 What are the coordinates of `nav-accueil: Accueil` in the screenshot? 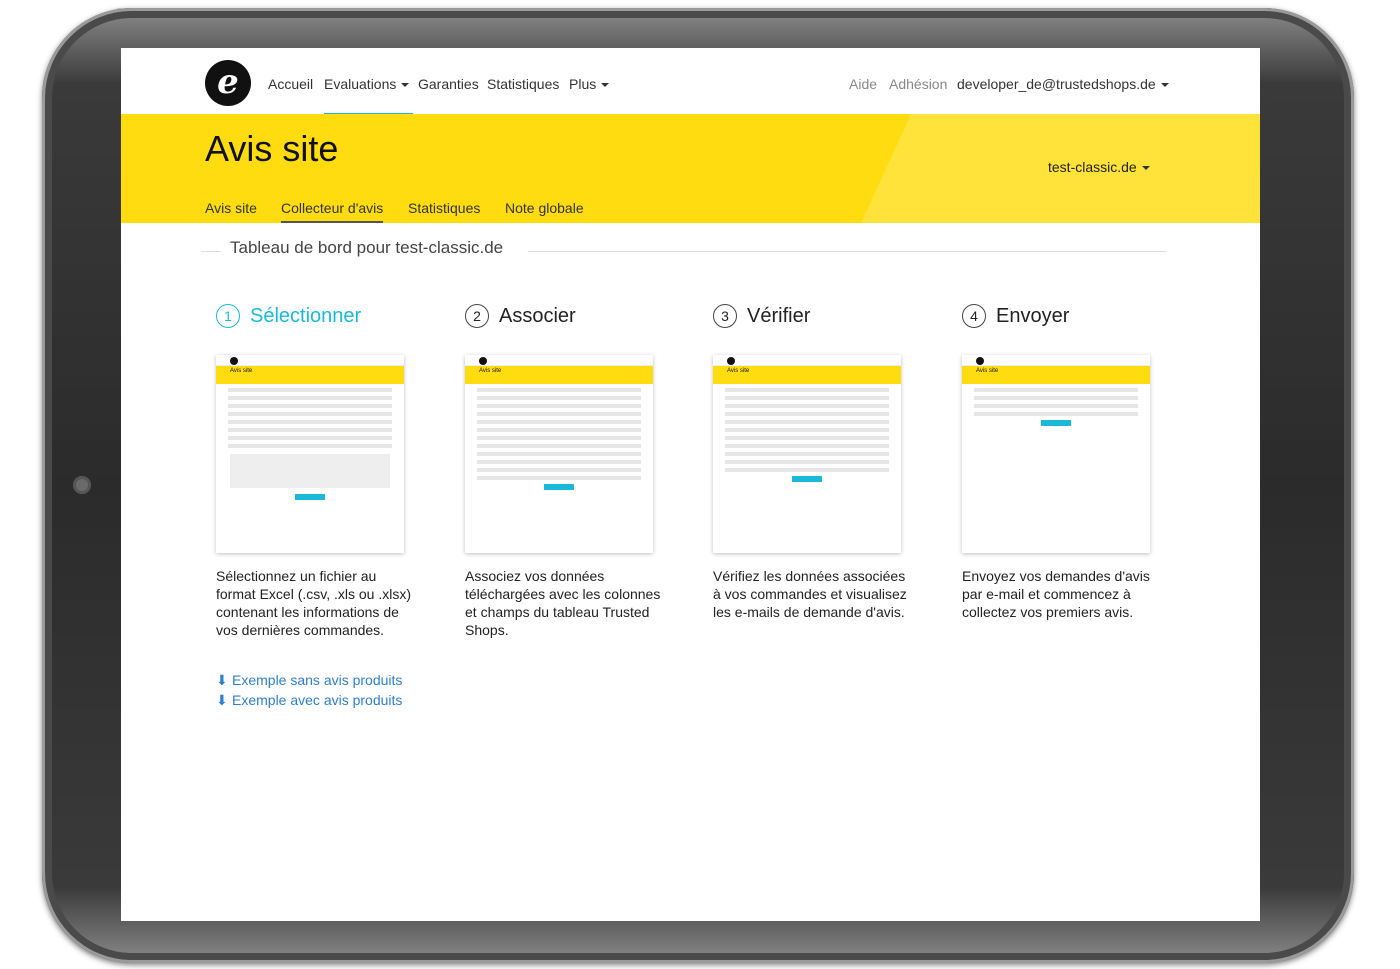 It's located at (290, 84).